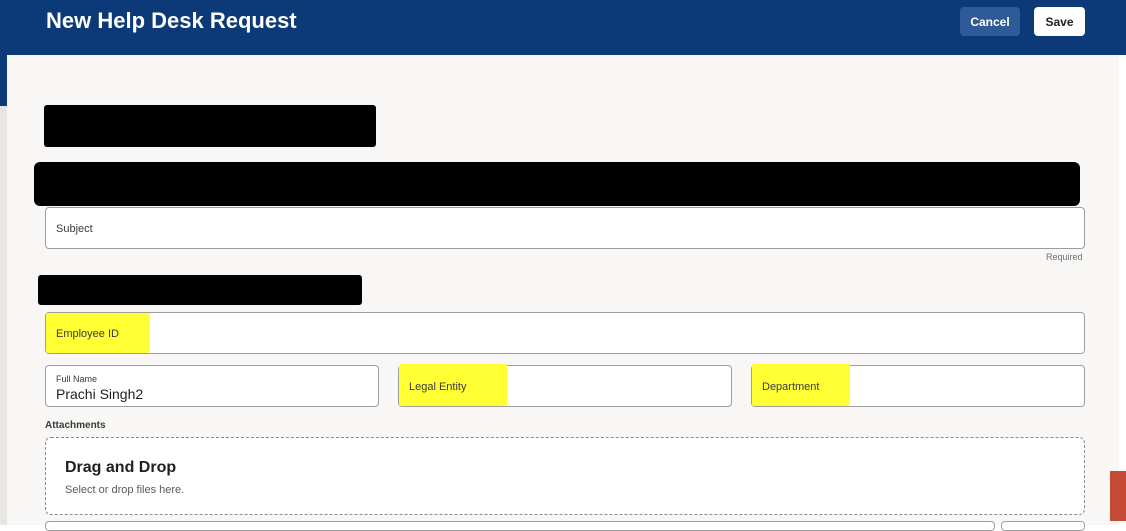 The height and width of the screenshot is (531, 1126). I want to click on employee-id-label: Employee ID, so click(87, 334).